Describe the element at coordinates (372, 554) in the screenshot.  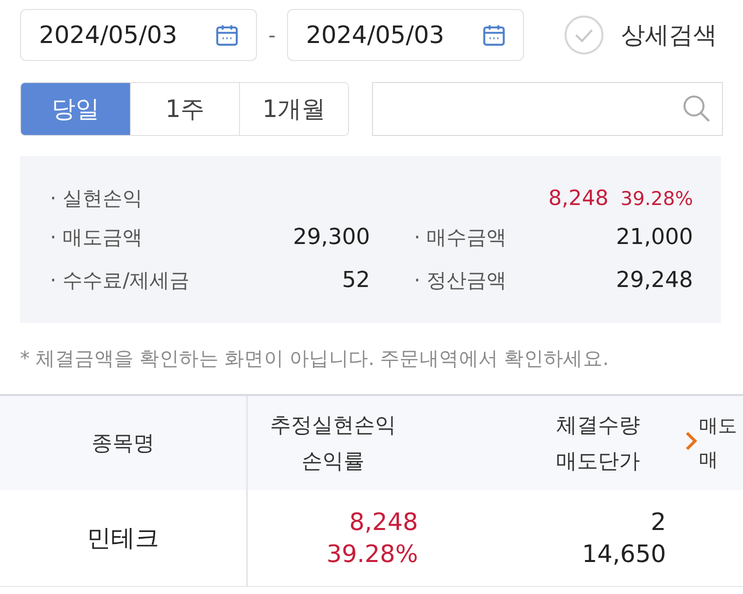
I see `table-cell: 39.28%` at that location.